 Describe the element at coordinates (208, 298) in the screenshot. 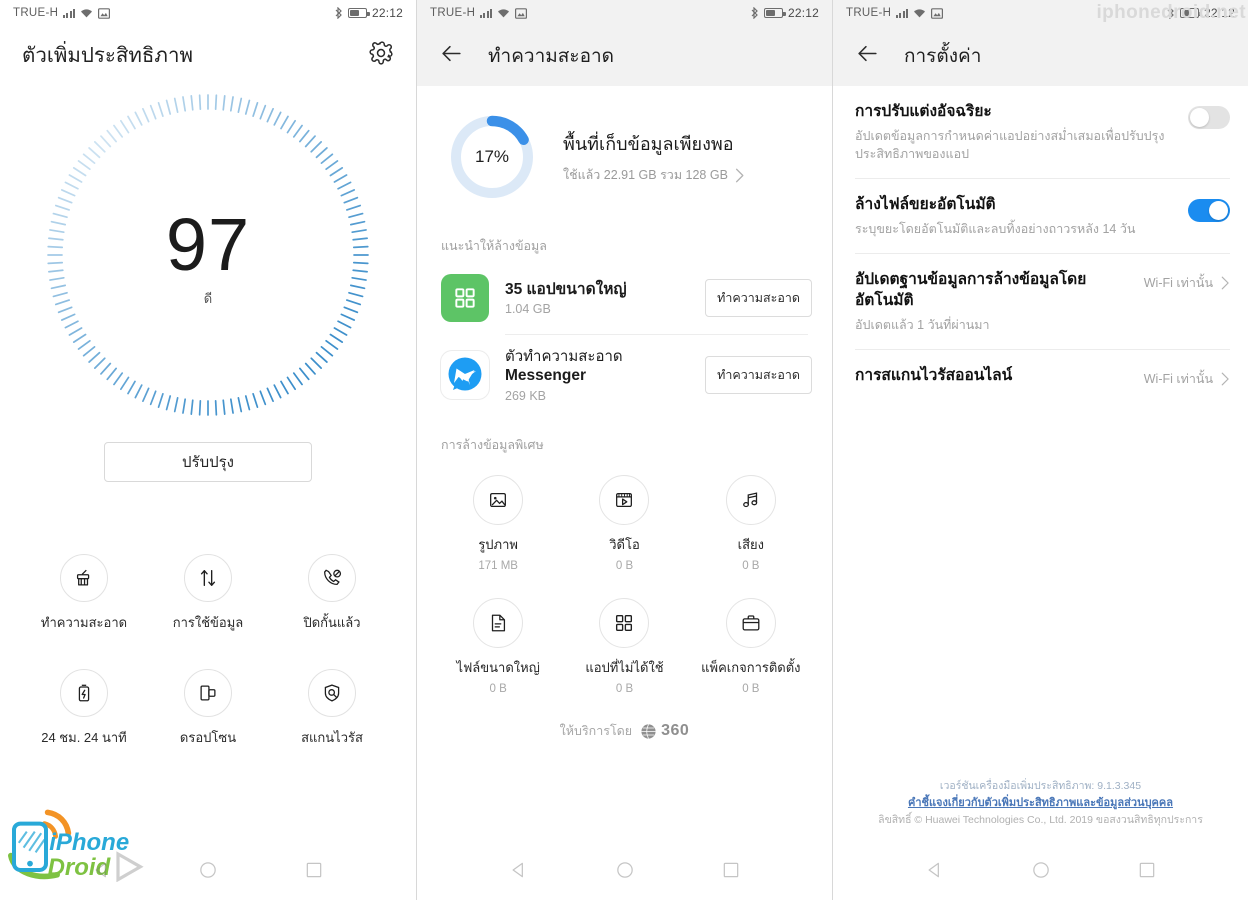

I see `score-label: ดี` at that location.